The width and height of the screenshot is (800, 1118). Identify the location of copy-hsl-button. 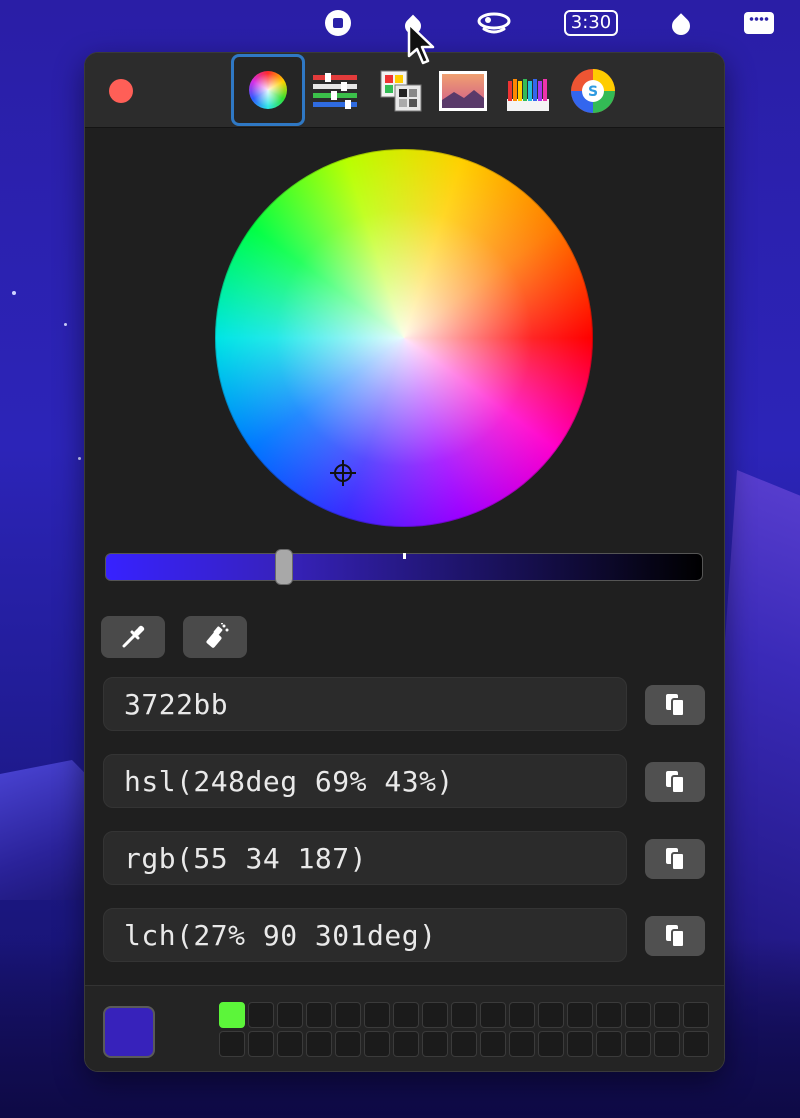
(675, 782).